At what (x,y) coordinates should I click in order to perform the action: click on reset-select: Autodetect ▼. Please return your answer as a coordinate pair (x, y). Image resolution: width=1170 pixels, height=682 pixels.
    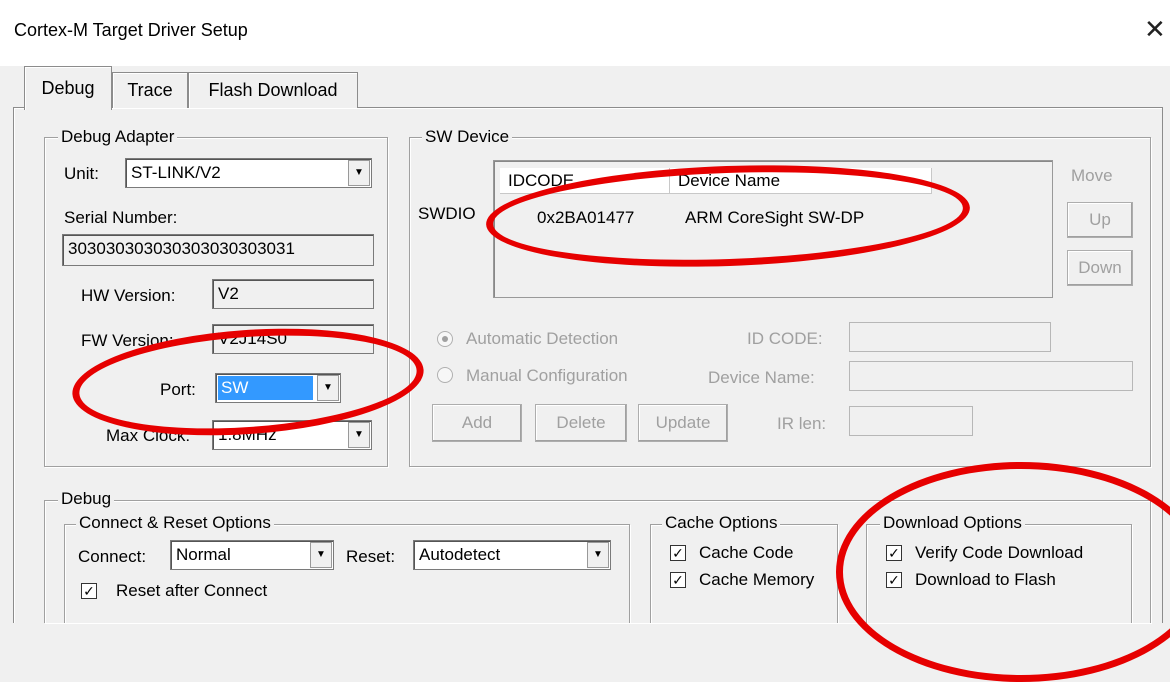
    Looking at the image, I should click on (512, 555).